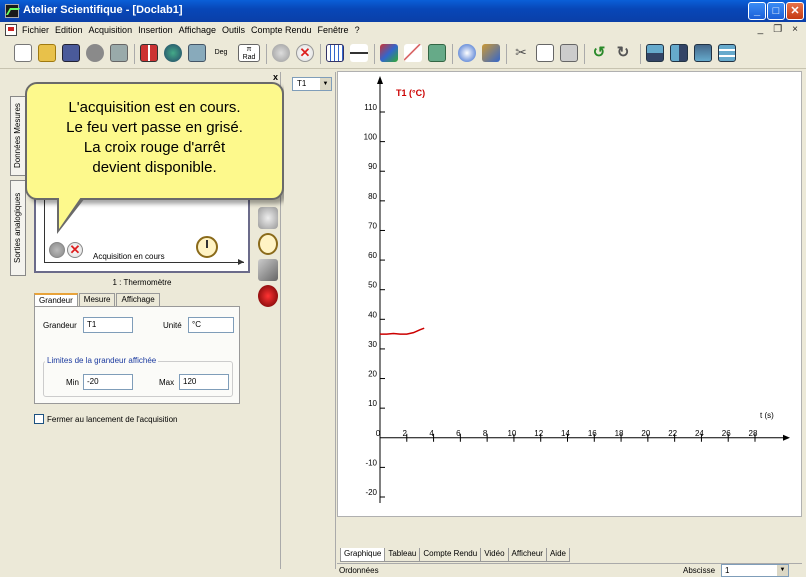 This screenshot has height=577, width=806. Describe the element at coordinates (757, 11) in the screenshot. I see `minimize-button: _` at that location.